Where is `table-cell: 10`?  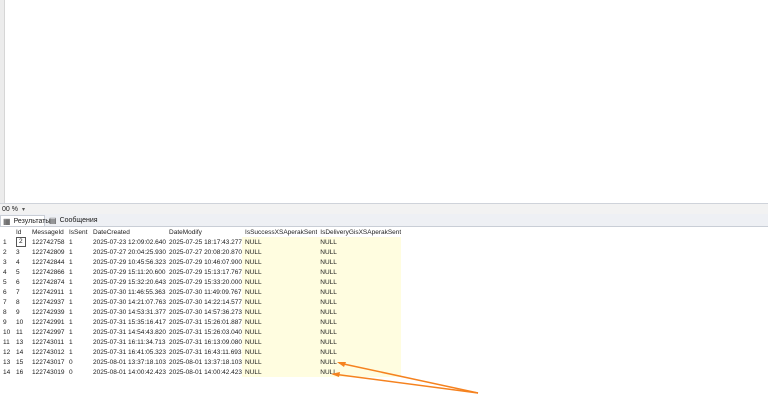 table-cell: 10 is located at coordinates (21, 322).